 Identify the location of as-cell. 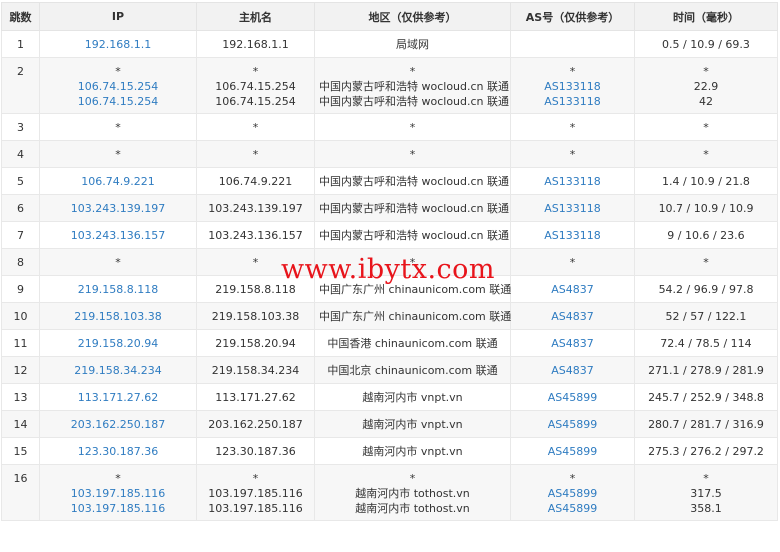
(572, 44).